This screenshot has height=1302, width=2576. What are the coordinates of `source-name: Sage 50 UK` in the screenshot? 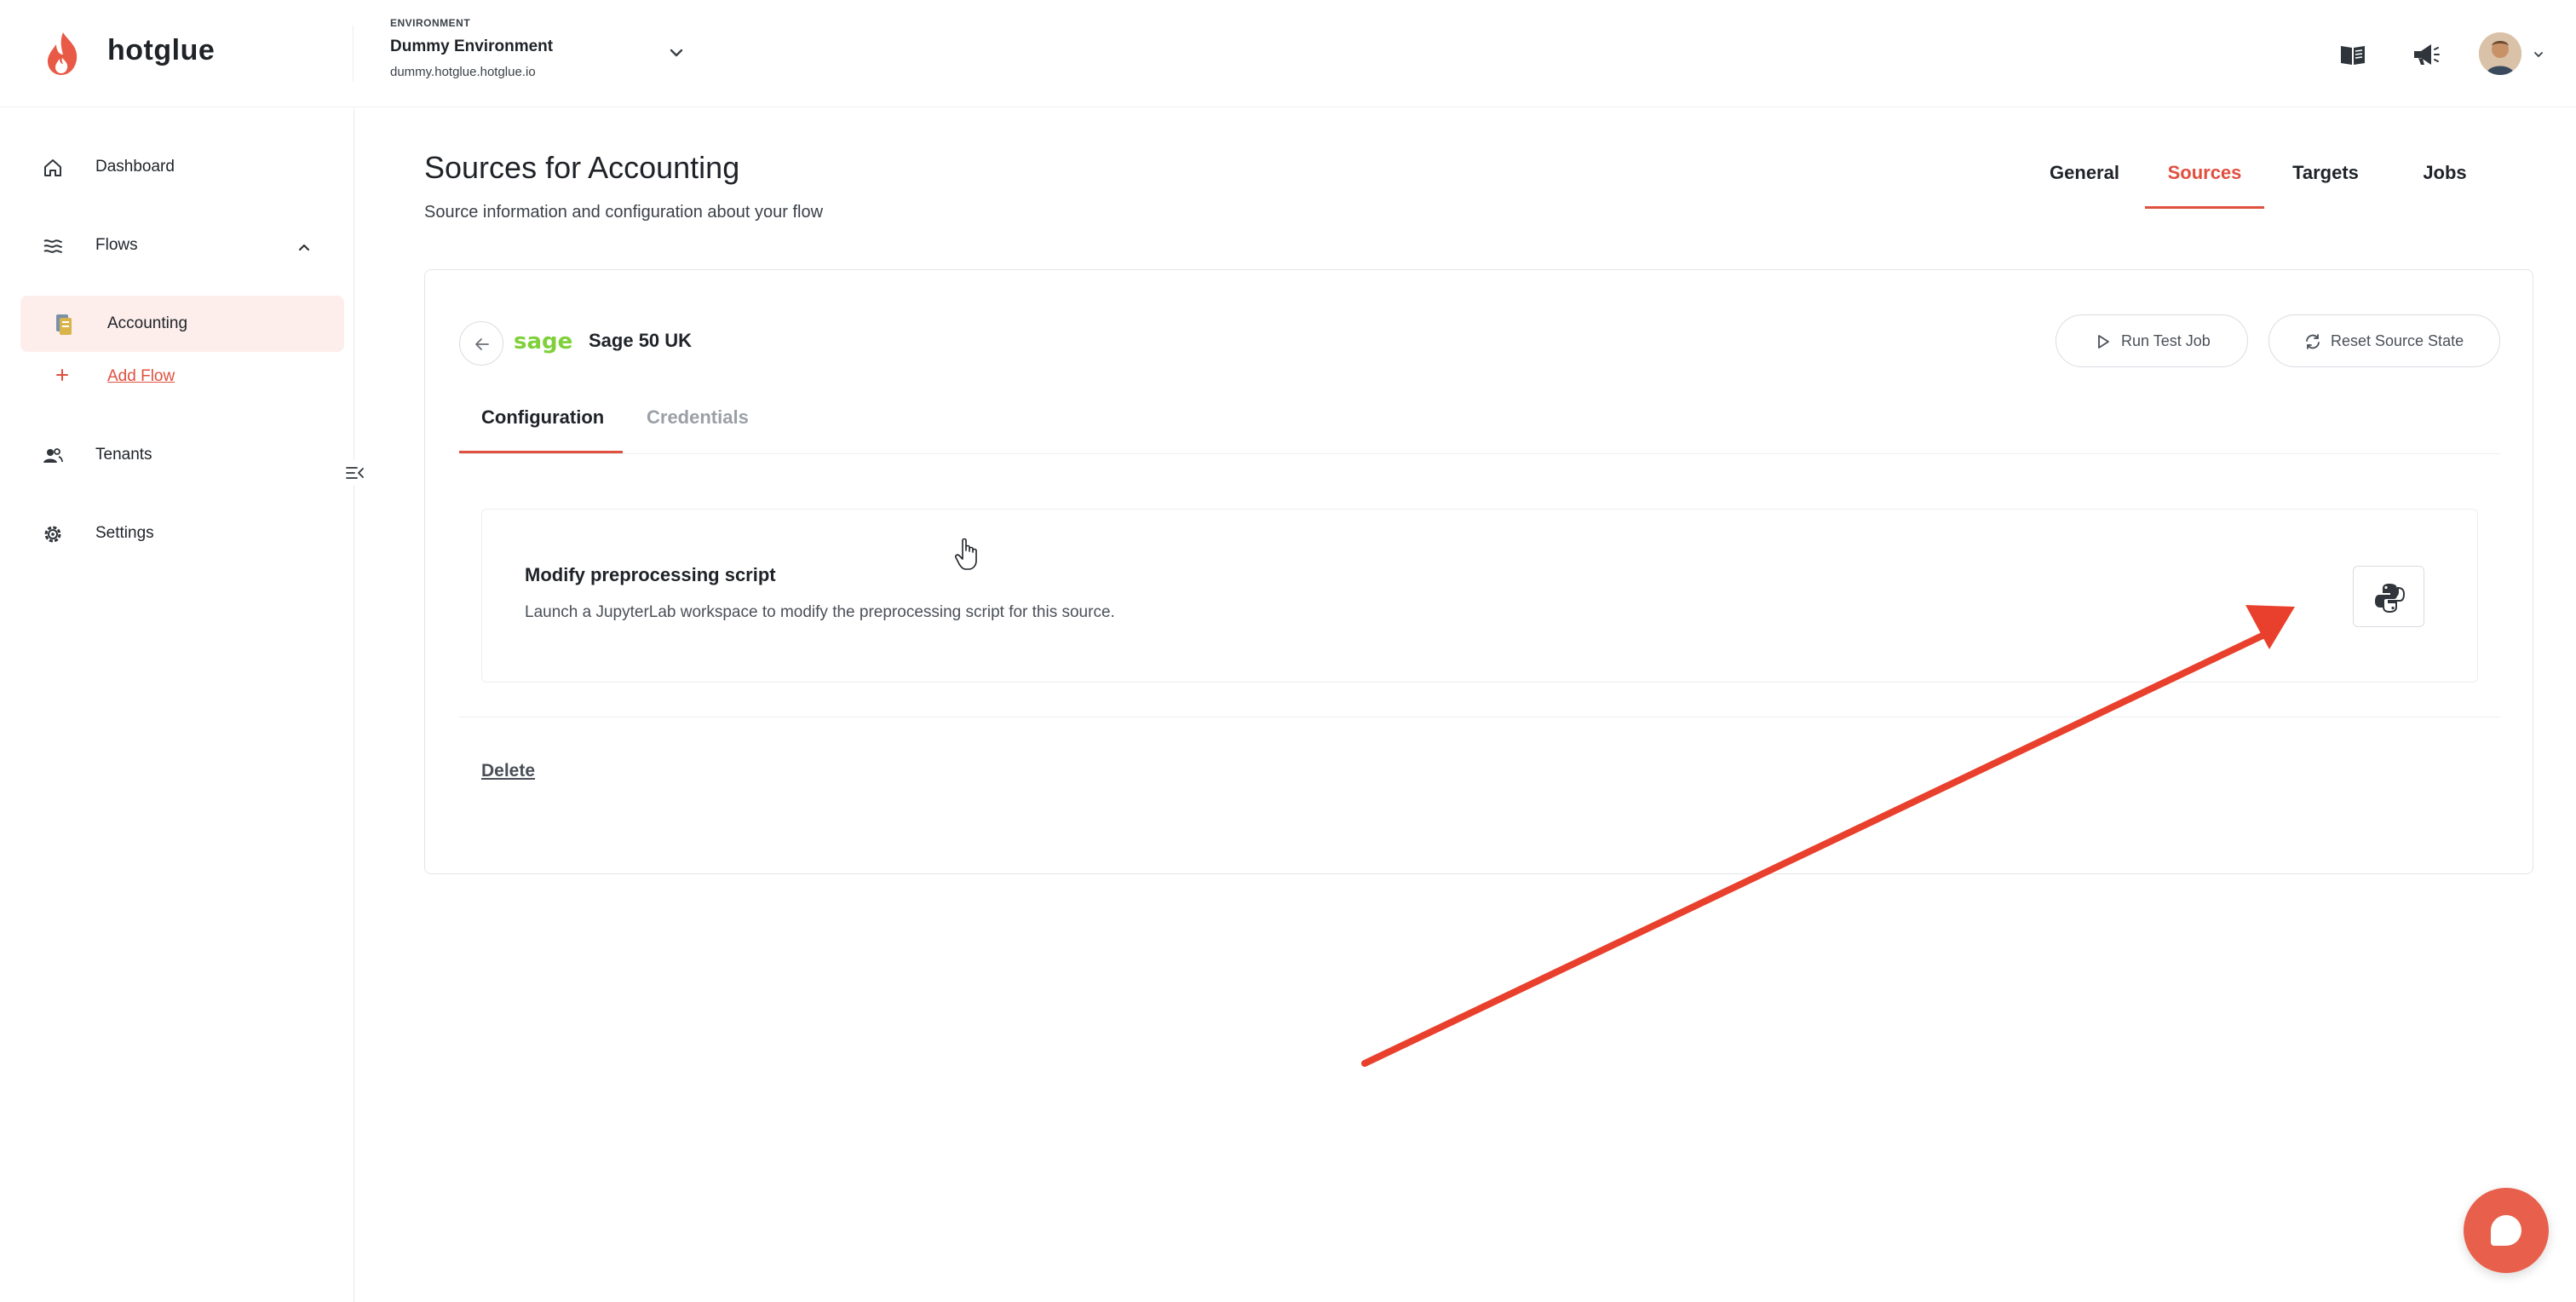 It's located at (641, 340).